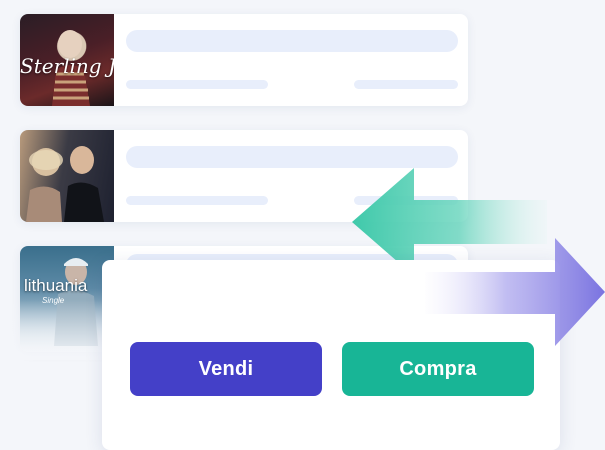  What do you see at coordinates (53, 300) in the screenshot?
I see `thumbnail-subcaption: Single` at bounding box center [53, 300].